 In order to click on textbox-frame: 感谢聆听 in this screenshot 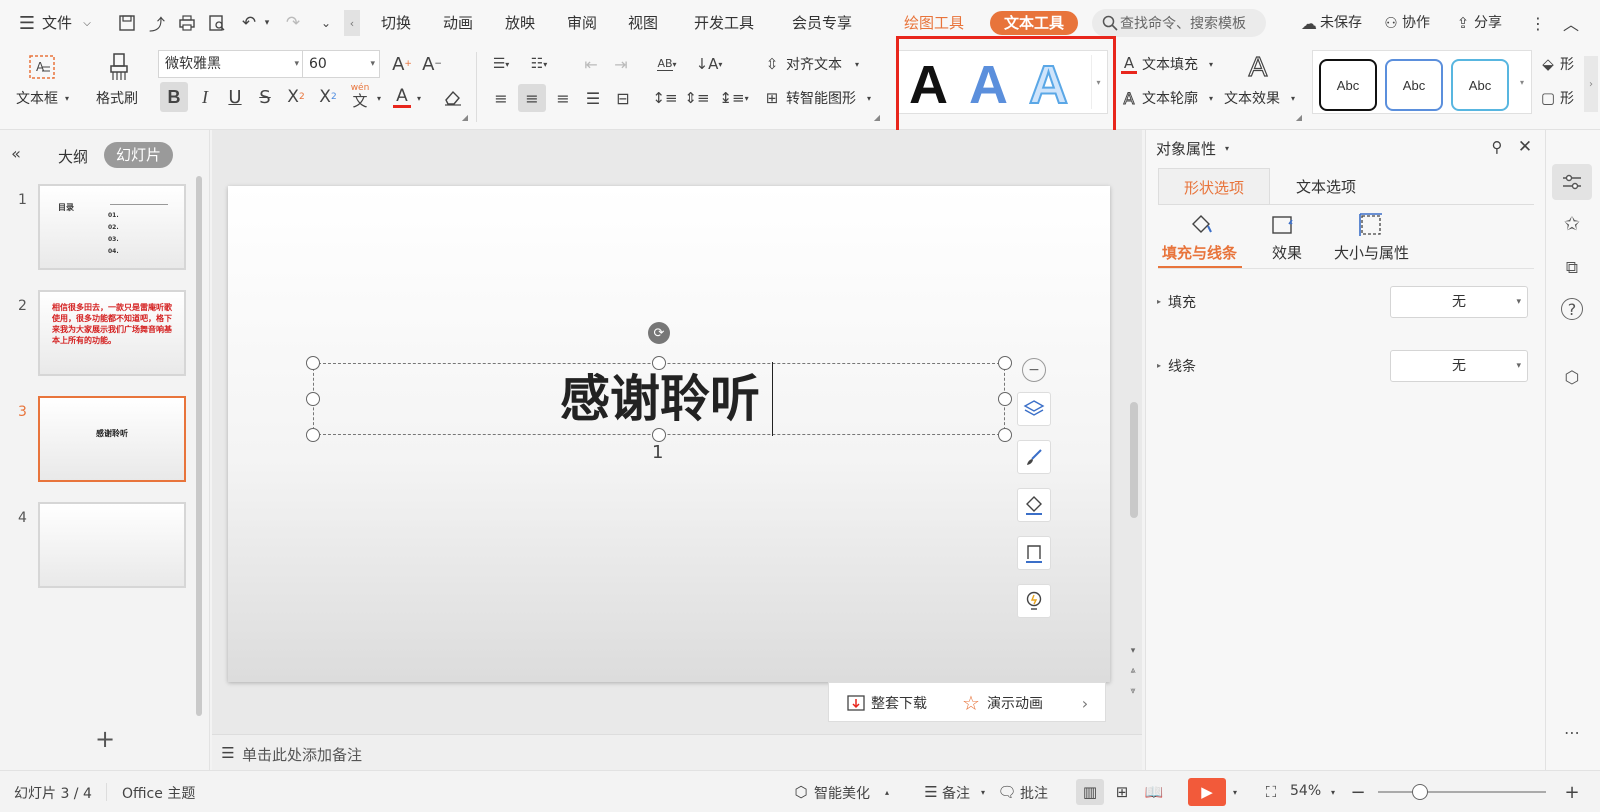, I will do `click(659, 399)`.